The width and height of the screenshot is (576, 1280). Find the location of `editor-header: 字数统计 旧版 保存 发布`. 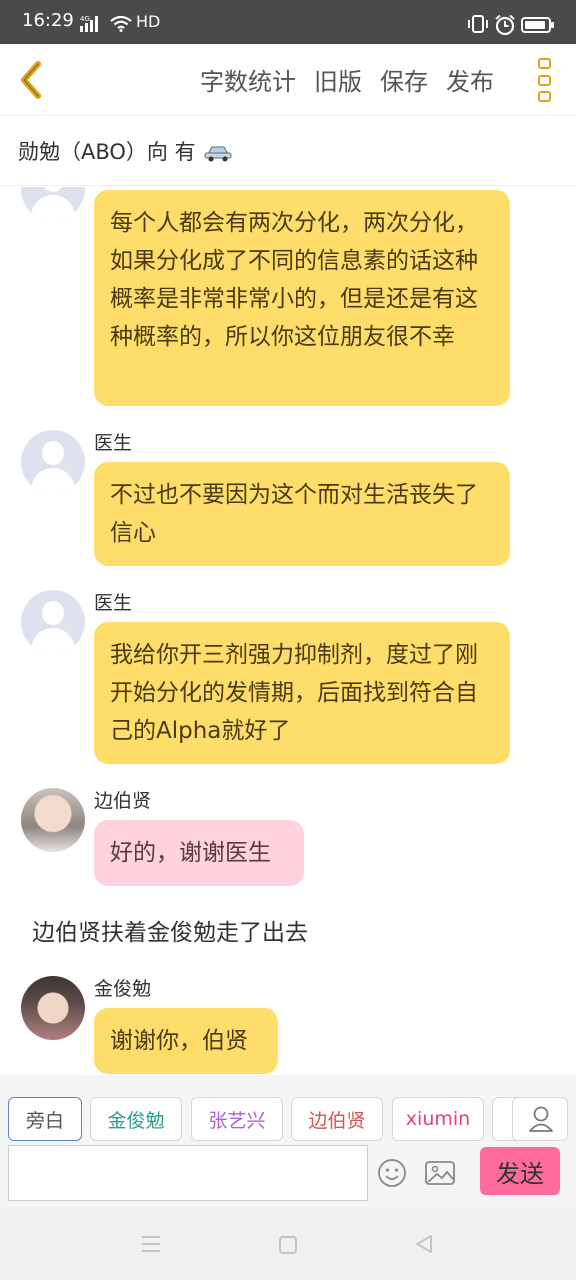

editor-header: 字数统计 旧版 保存 发布 is located at coordinates (288, 80).